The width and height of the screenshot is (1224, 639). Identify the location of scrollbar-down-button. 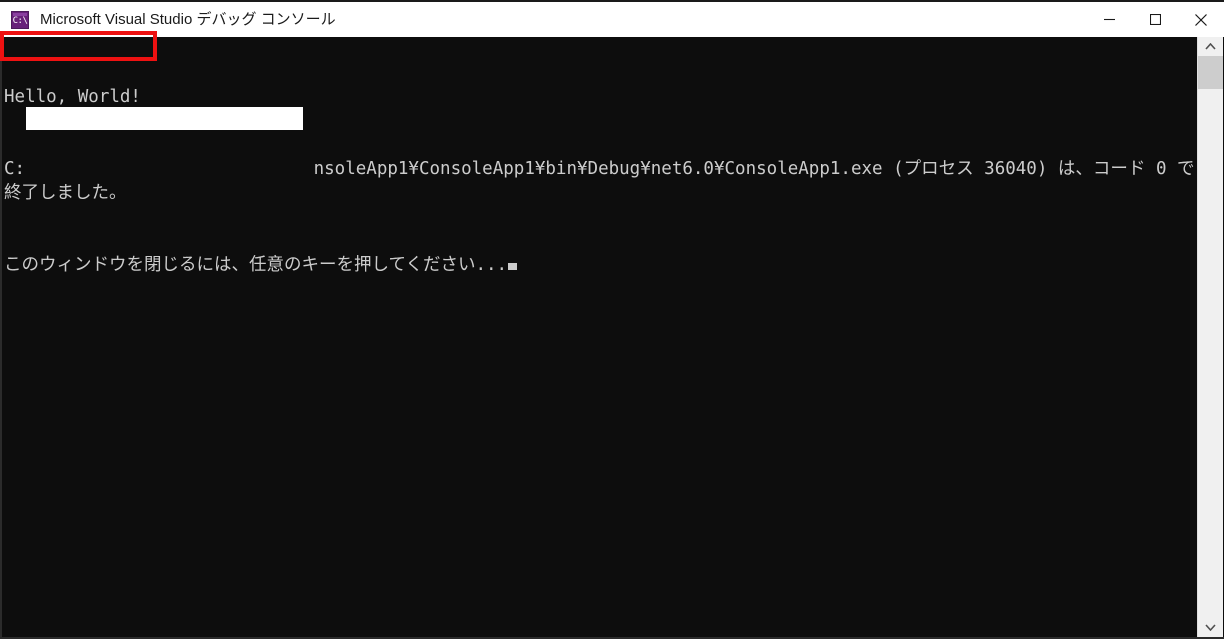
(1210, 627).